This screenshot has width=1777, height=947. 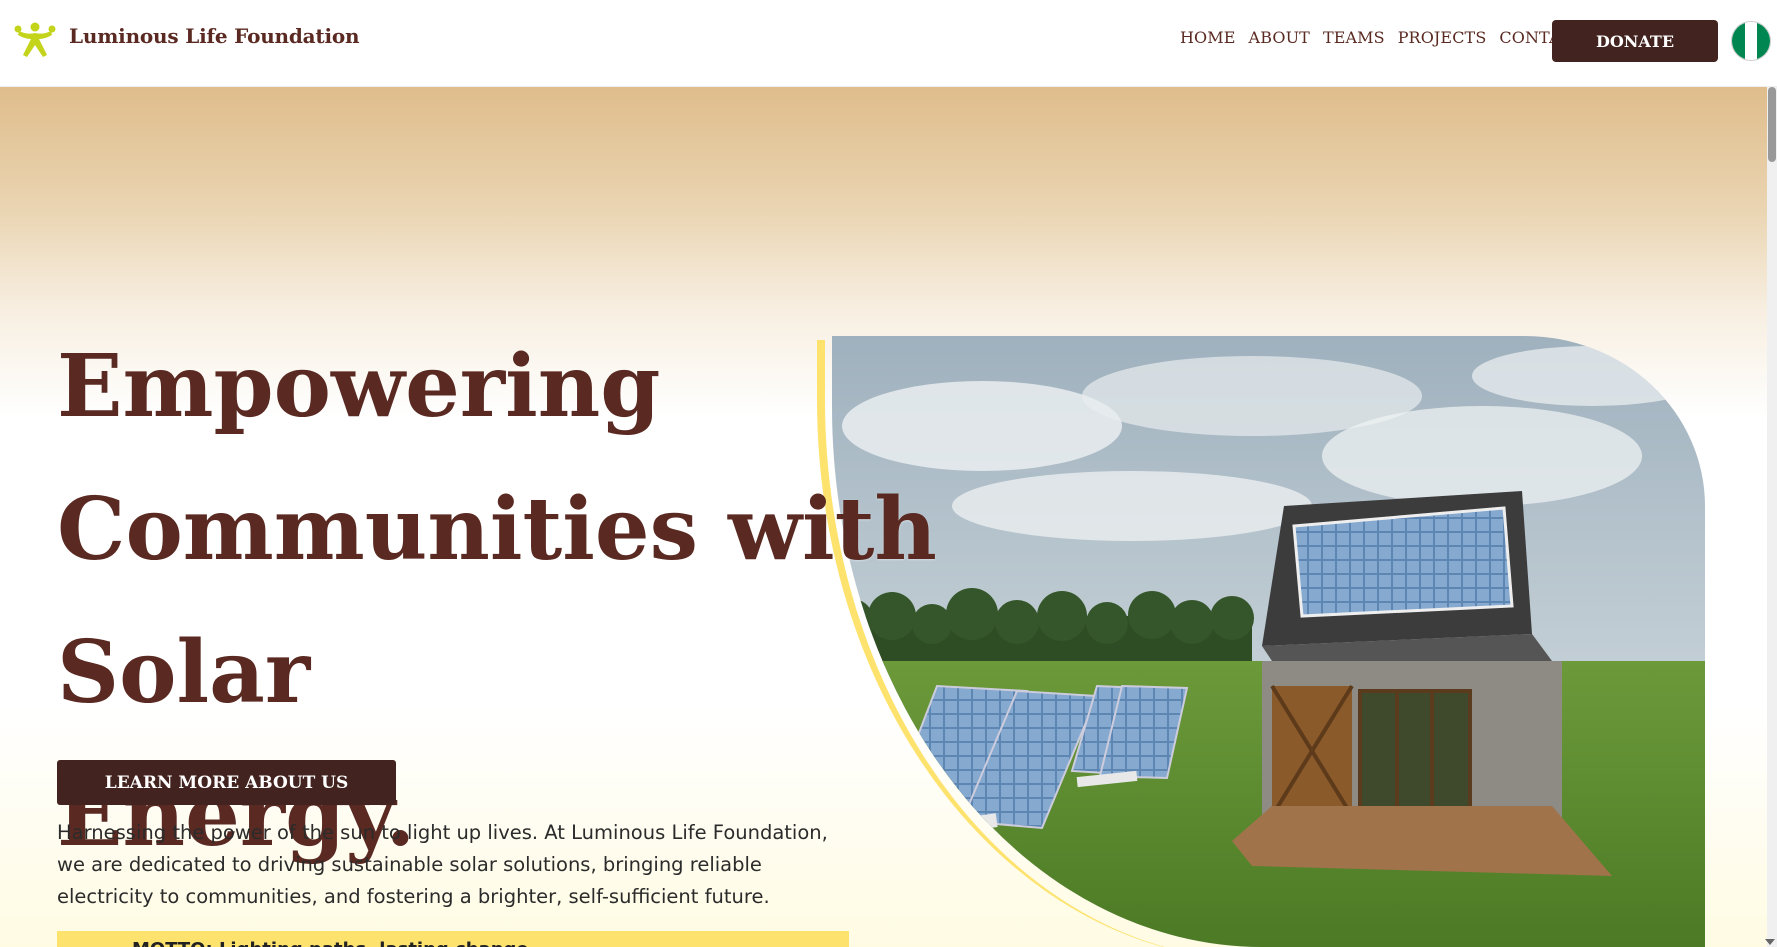 I want to click on donate-button: DONATE, so click(x=1635, y=41).